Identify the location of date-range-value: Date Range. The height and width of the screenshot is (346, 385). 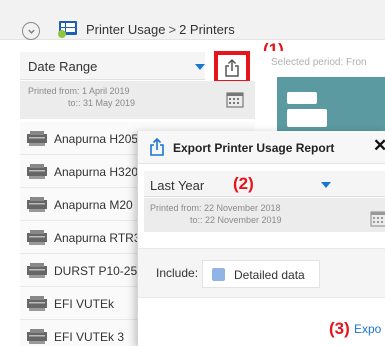
(63, 66).